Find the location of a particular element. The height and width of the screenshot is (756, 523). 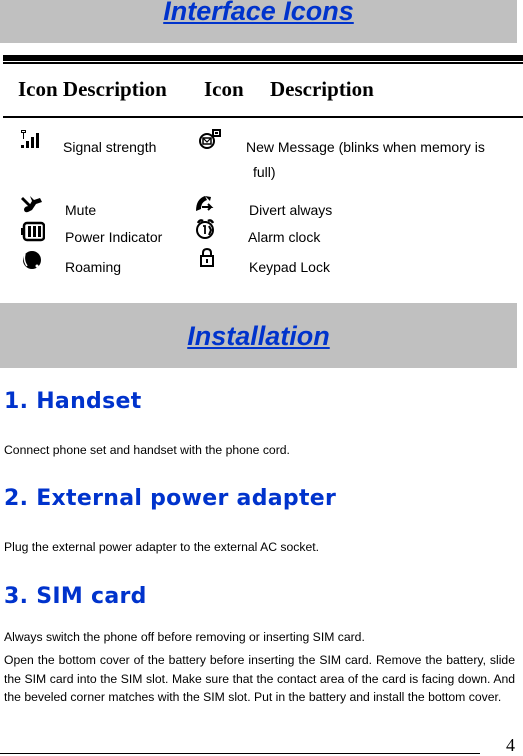

step-1-heading: 1. Handset is located at coordinates (73, 401).